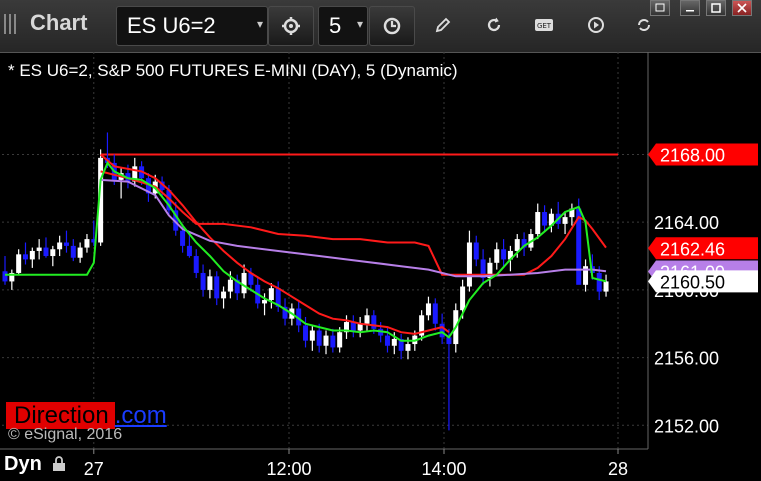 This screenshot has width=761, height=481. Describe the element at coordinates (443, 469) in the screenshot. I see `x-tick-label: 14:00` at that location.